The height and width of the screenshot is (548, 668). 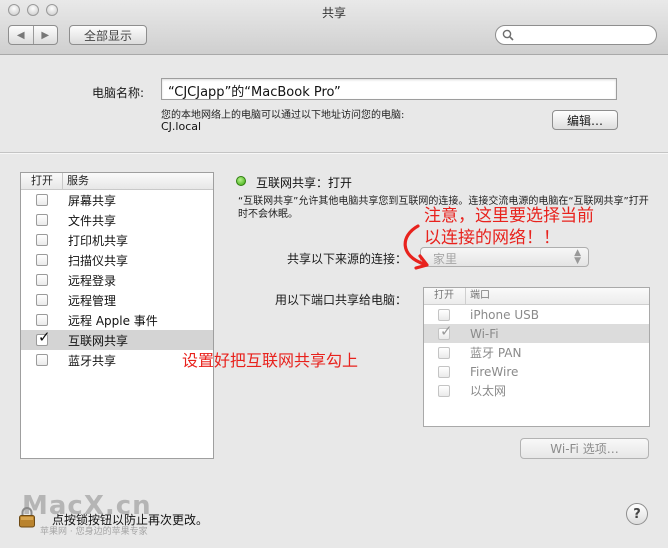 What do you see at coordinates (117, 181) in the screenshot?
I see `services-header: 打开 服务` at bounding box center [117, 181].